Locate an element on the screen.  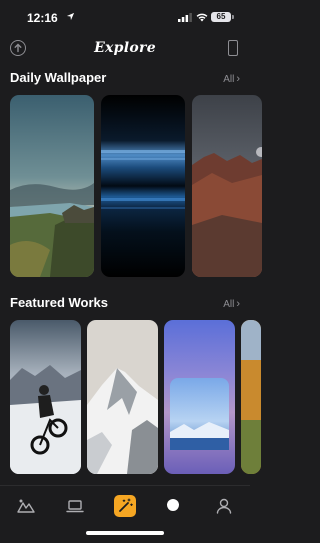
wallpaper-card-blue-streaks is located at coordinates (143, 186).